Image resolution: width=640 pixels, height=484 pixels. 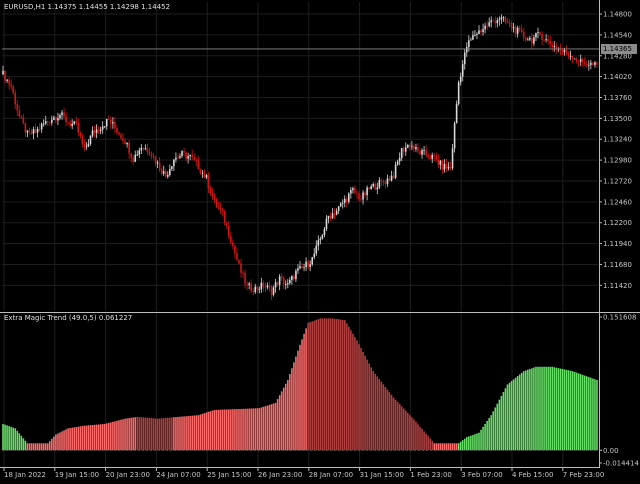 I want to click on y-tick-label: 1.14540, so click(x=617, y=35).